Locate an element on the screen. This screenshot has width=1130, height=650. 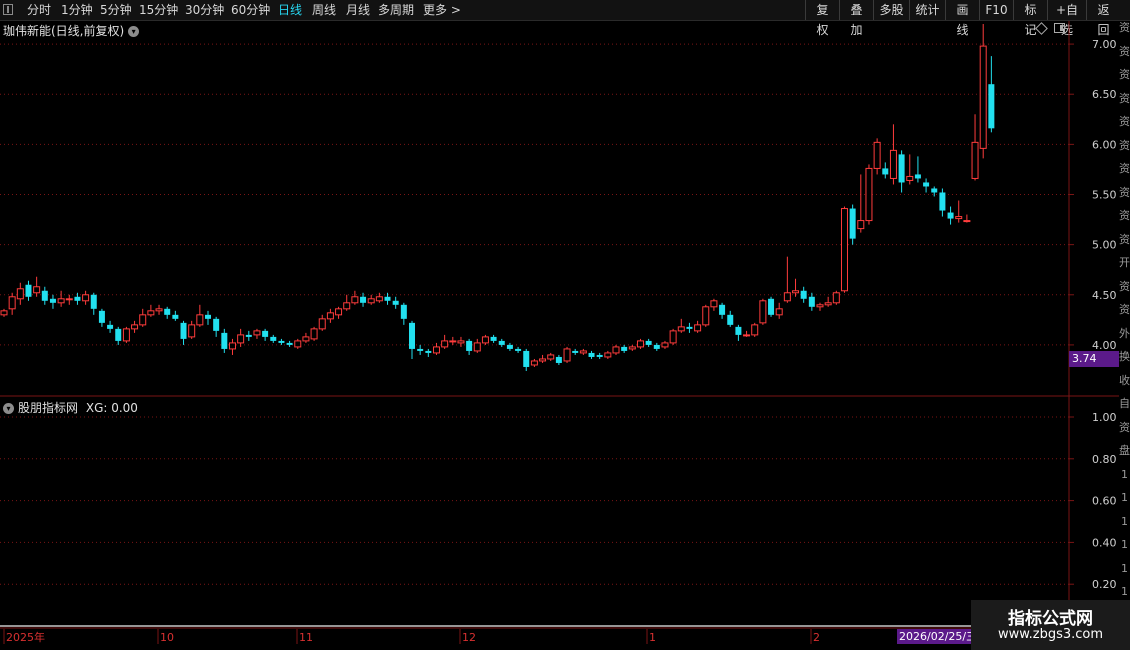
watermark: 指标公式网 www.zbgs3.com is located at coordinates (1050, 625).